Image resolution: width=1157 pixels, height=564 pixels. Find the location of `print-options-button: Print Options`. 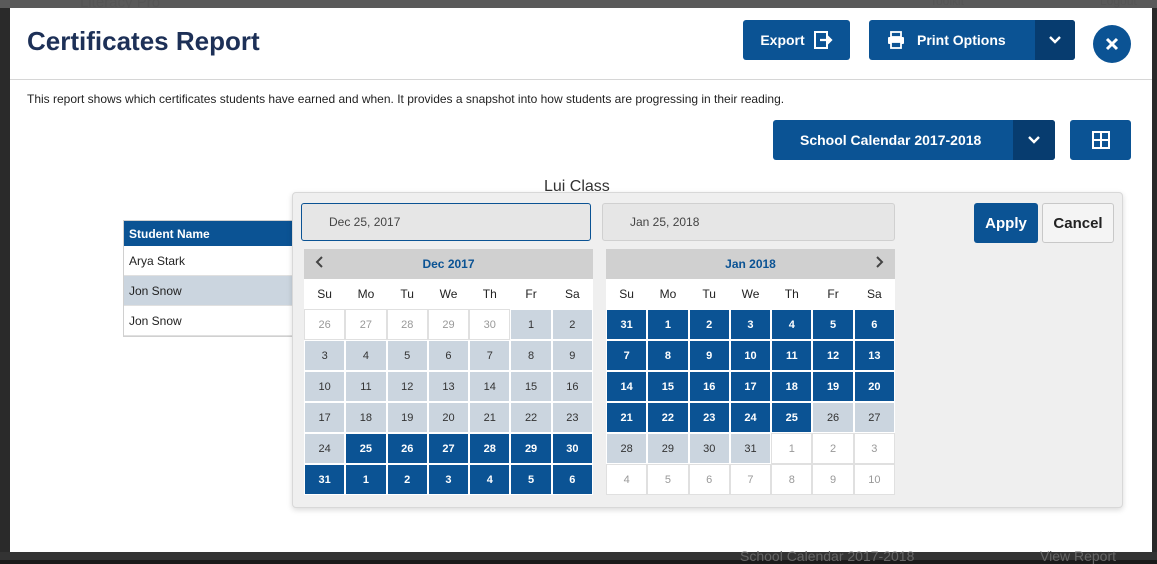

print-options-button: Print Options is located at coordinates (972, 40).